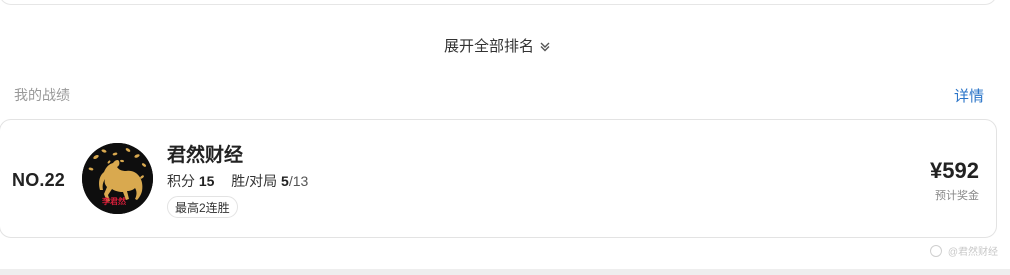  Describe the element at coordinates (488, 46) in the screenshot. I see `expand-all-rankings-label: 展开全部排名` at that location.